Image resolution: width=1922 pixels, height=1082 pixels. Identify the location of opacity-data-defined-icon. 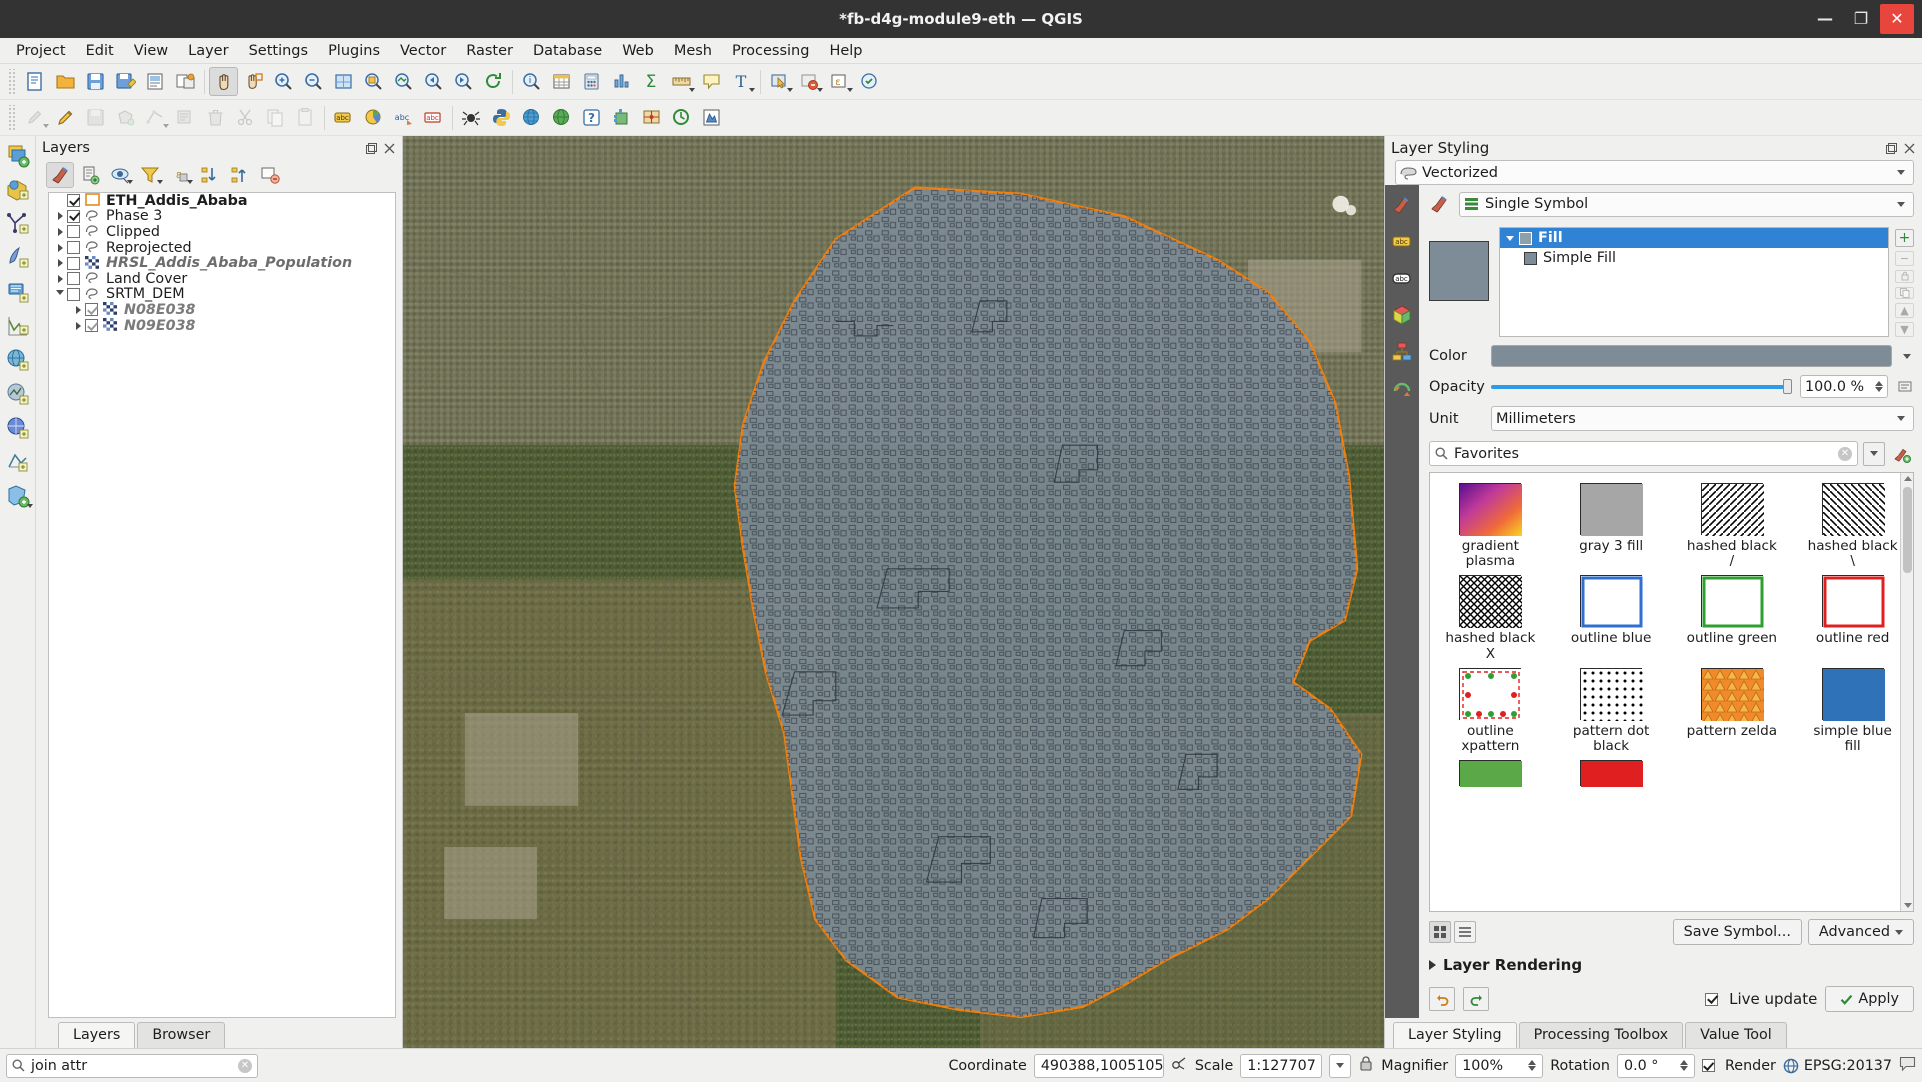
(1905, 386).